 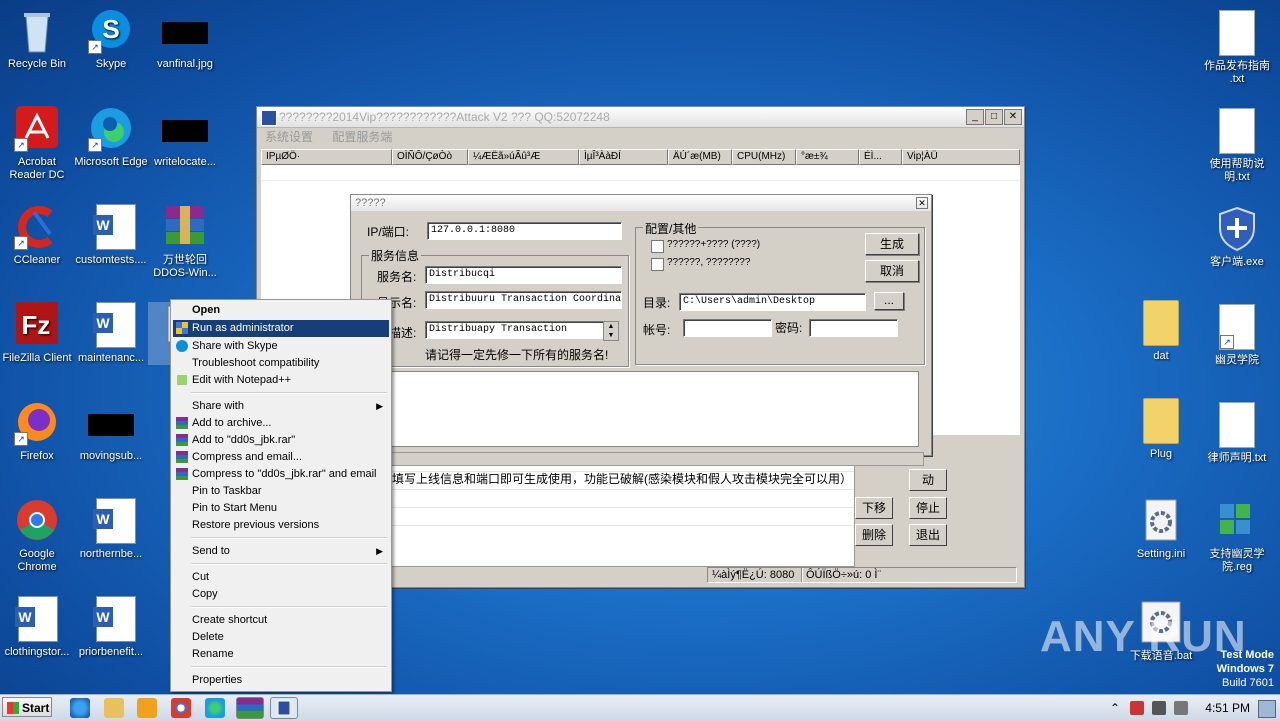 What do you see at coordinates (281, 551) in the screenshot?
I see `menu-item-send-to: Send to ▶` at bounding box center [281, 551].